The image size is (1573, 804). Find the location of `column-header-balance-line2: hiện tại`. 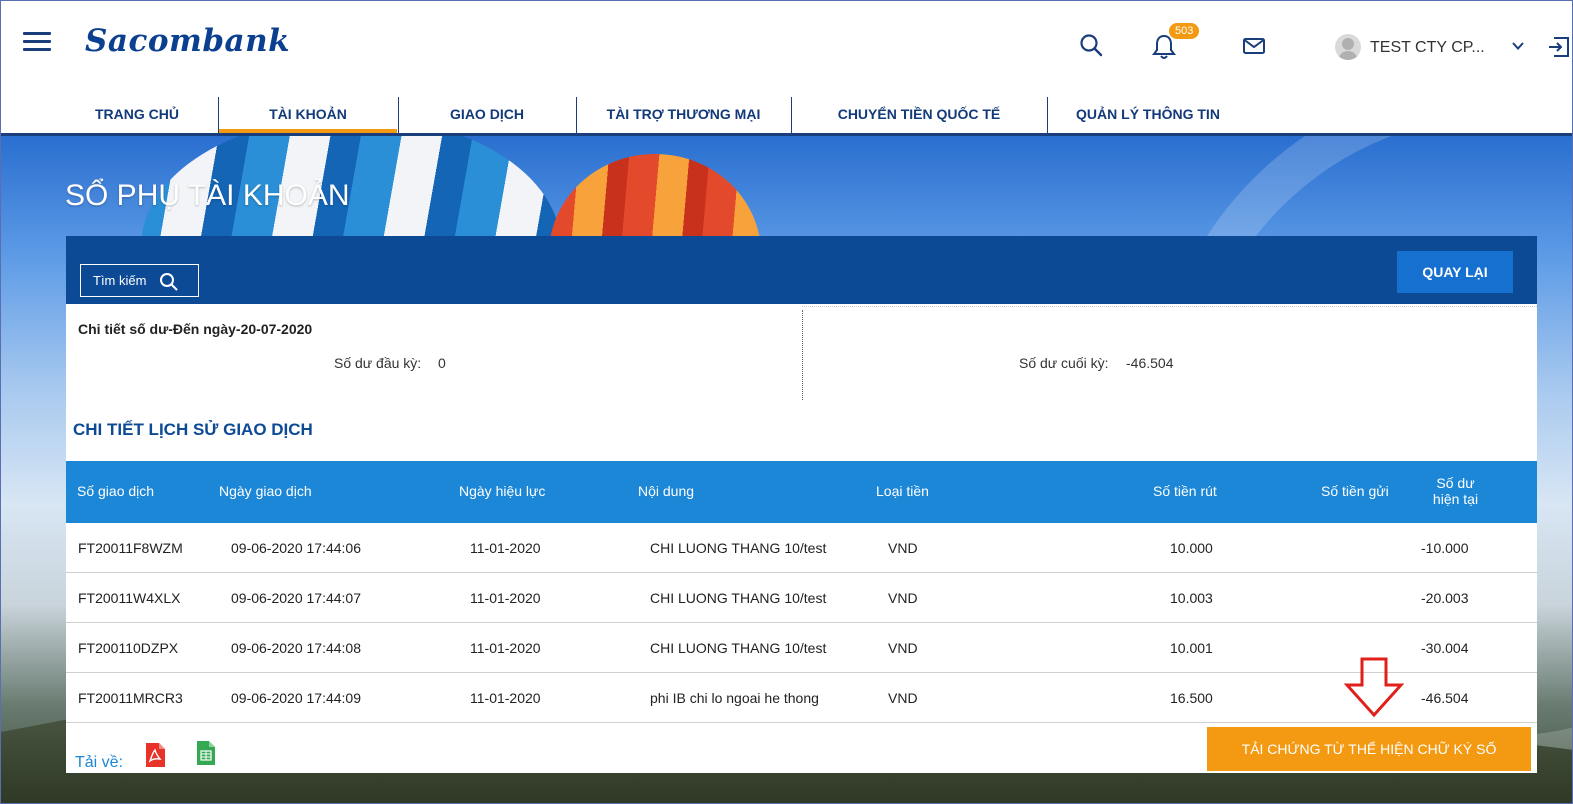

column-header-balance-line2: hiện tại is located at coordinates (1455, 499).